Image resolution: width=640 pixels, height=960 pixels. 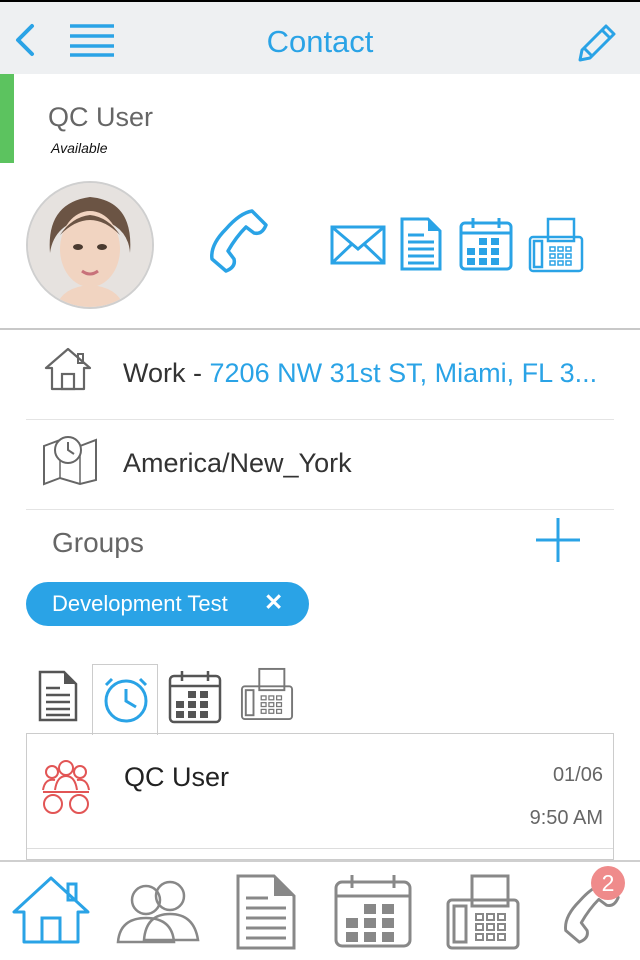 I want to click on avatar, so click(x=90, y=245).